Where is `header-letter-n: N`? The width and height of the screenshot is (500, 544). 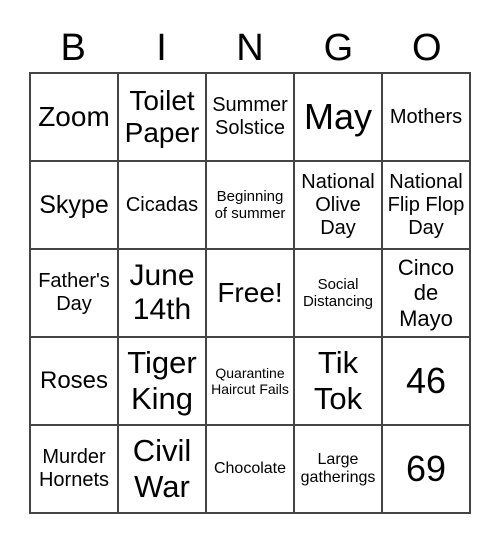 header-letter-n: N is located at coordinates (250, 48).